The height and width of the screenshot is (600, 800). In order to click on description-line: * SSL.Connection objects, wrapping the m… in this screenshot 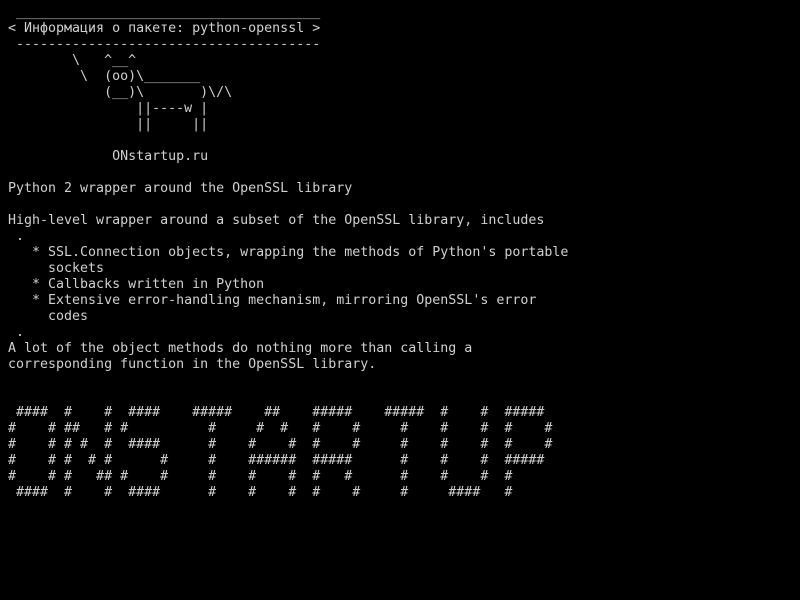, I will do `click(288, 252)`.